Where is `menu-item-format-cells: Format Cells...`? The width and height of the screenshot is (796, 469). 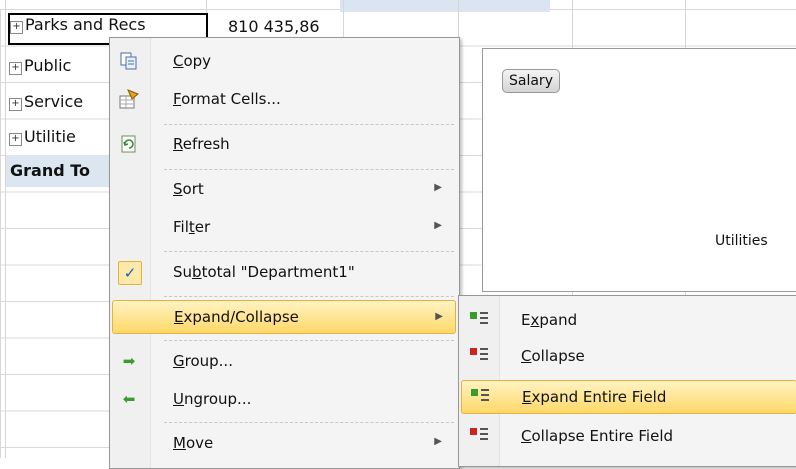
menu-item-format-cells: Format Cells... is located at coordinates (283, 99).